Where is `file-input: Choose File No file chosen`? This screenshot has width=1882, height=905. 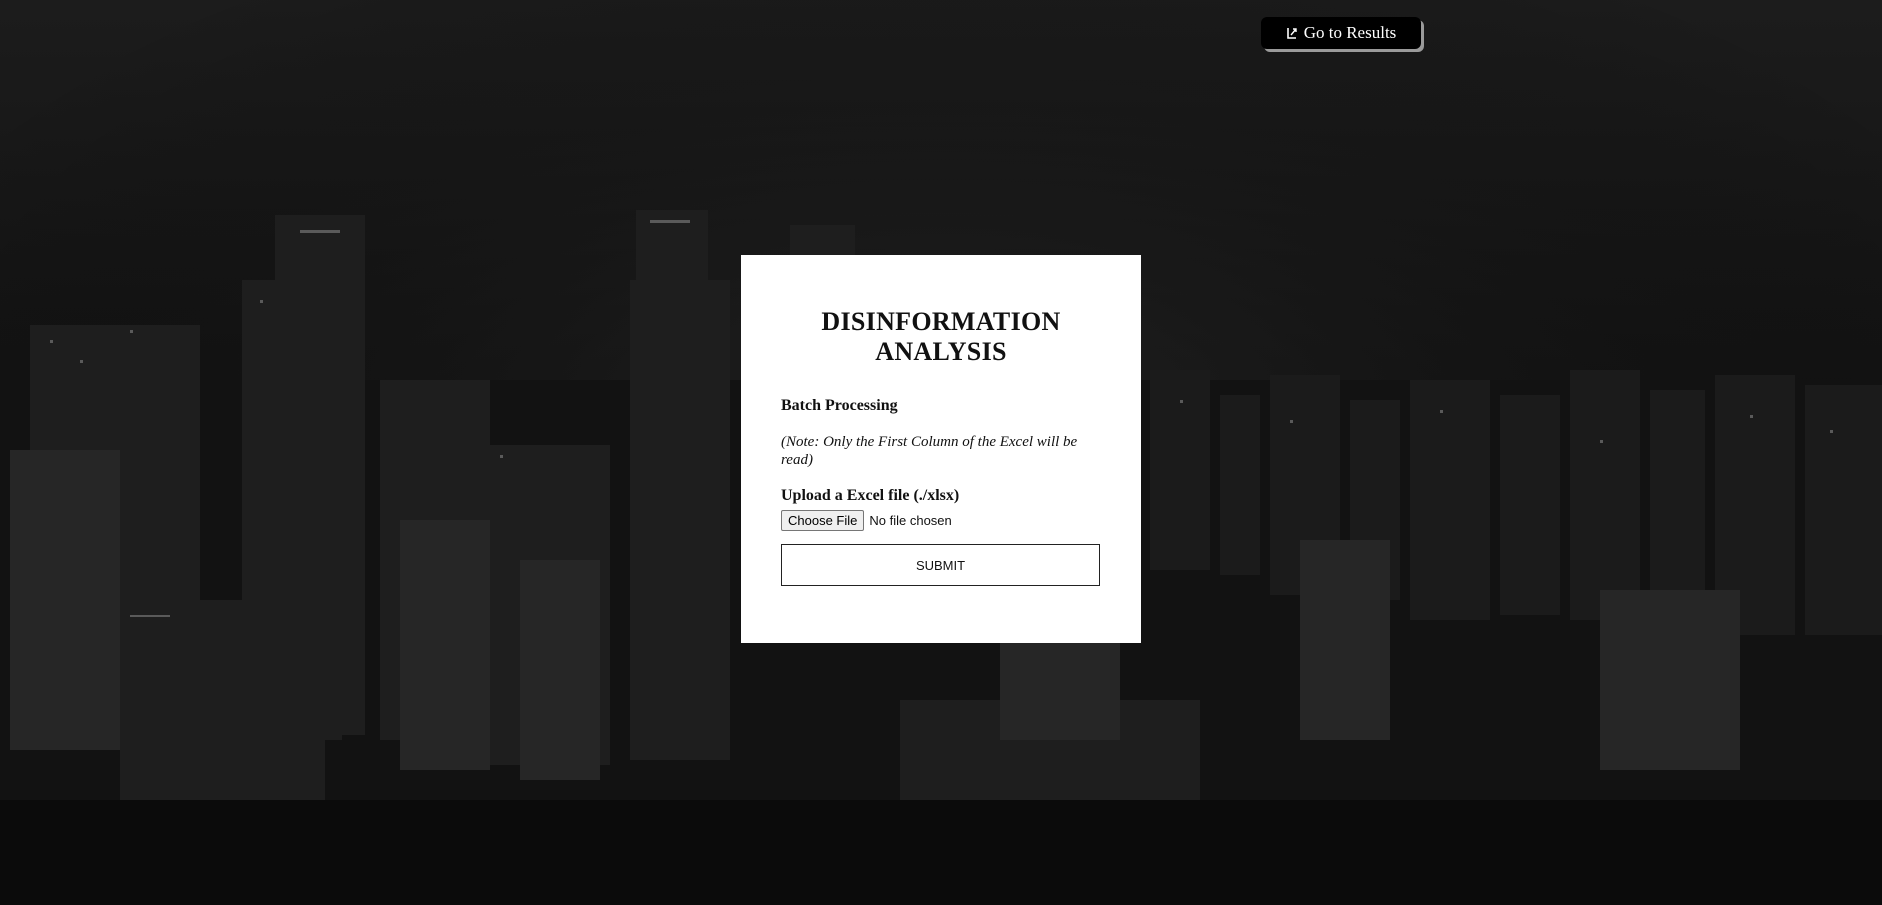
file-input: Choose File No file chosen is located at coordinates (941, 520).